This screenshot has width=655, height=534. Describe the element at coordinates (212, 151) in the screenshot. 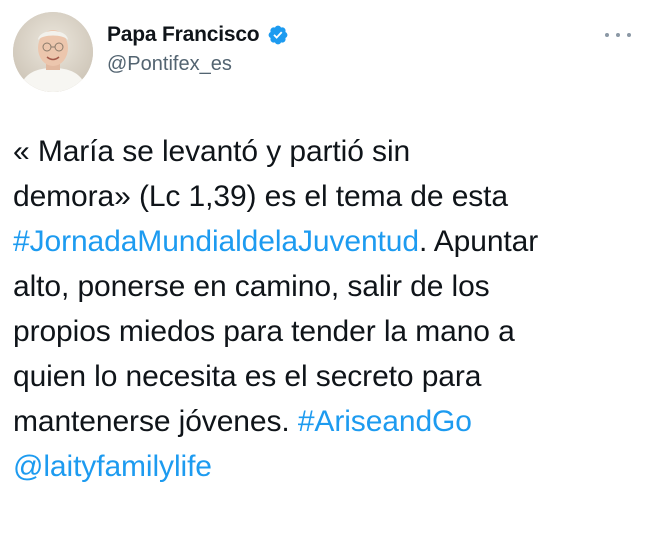

I see `tweet-text-segment: « María se levantó y partió sin` at that location.